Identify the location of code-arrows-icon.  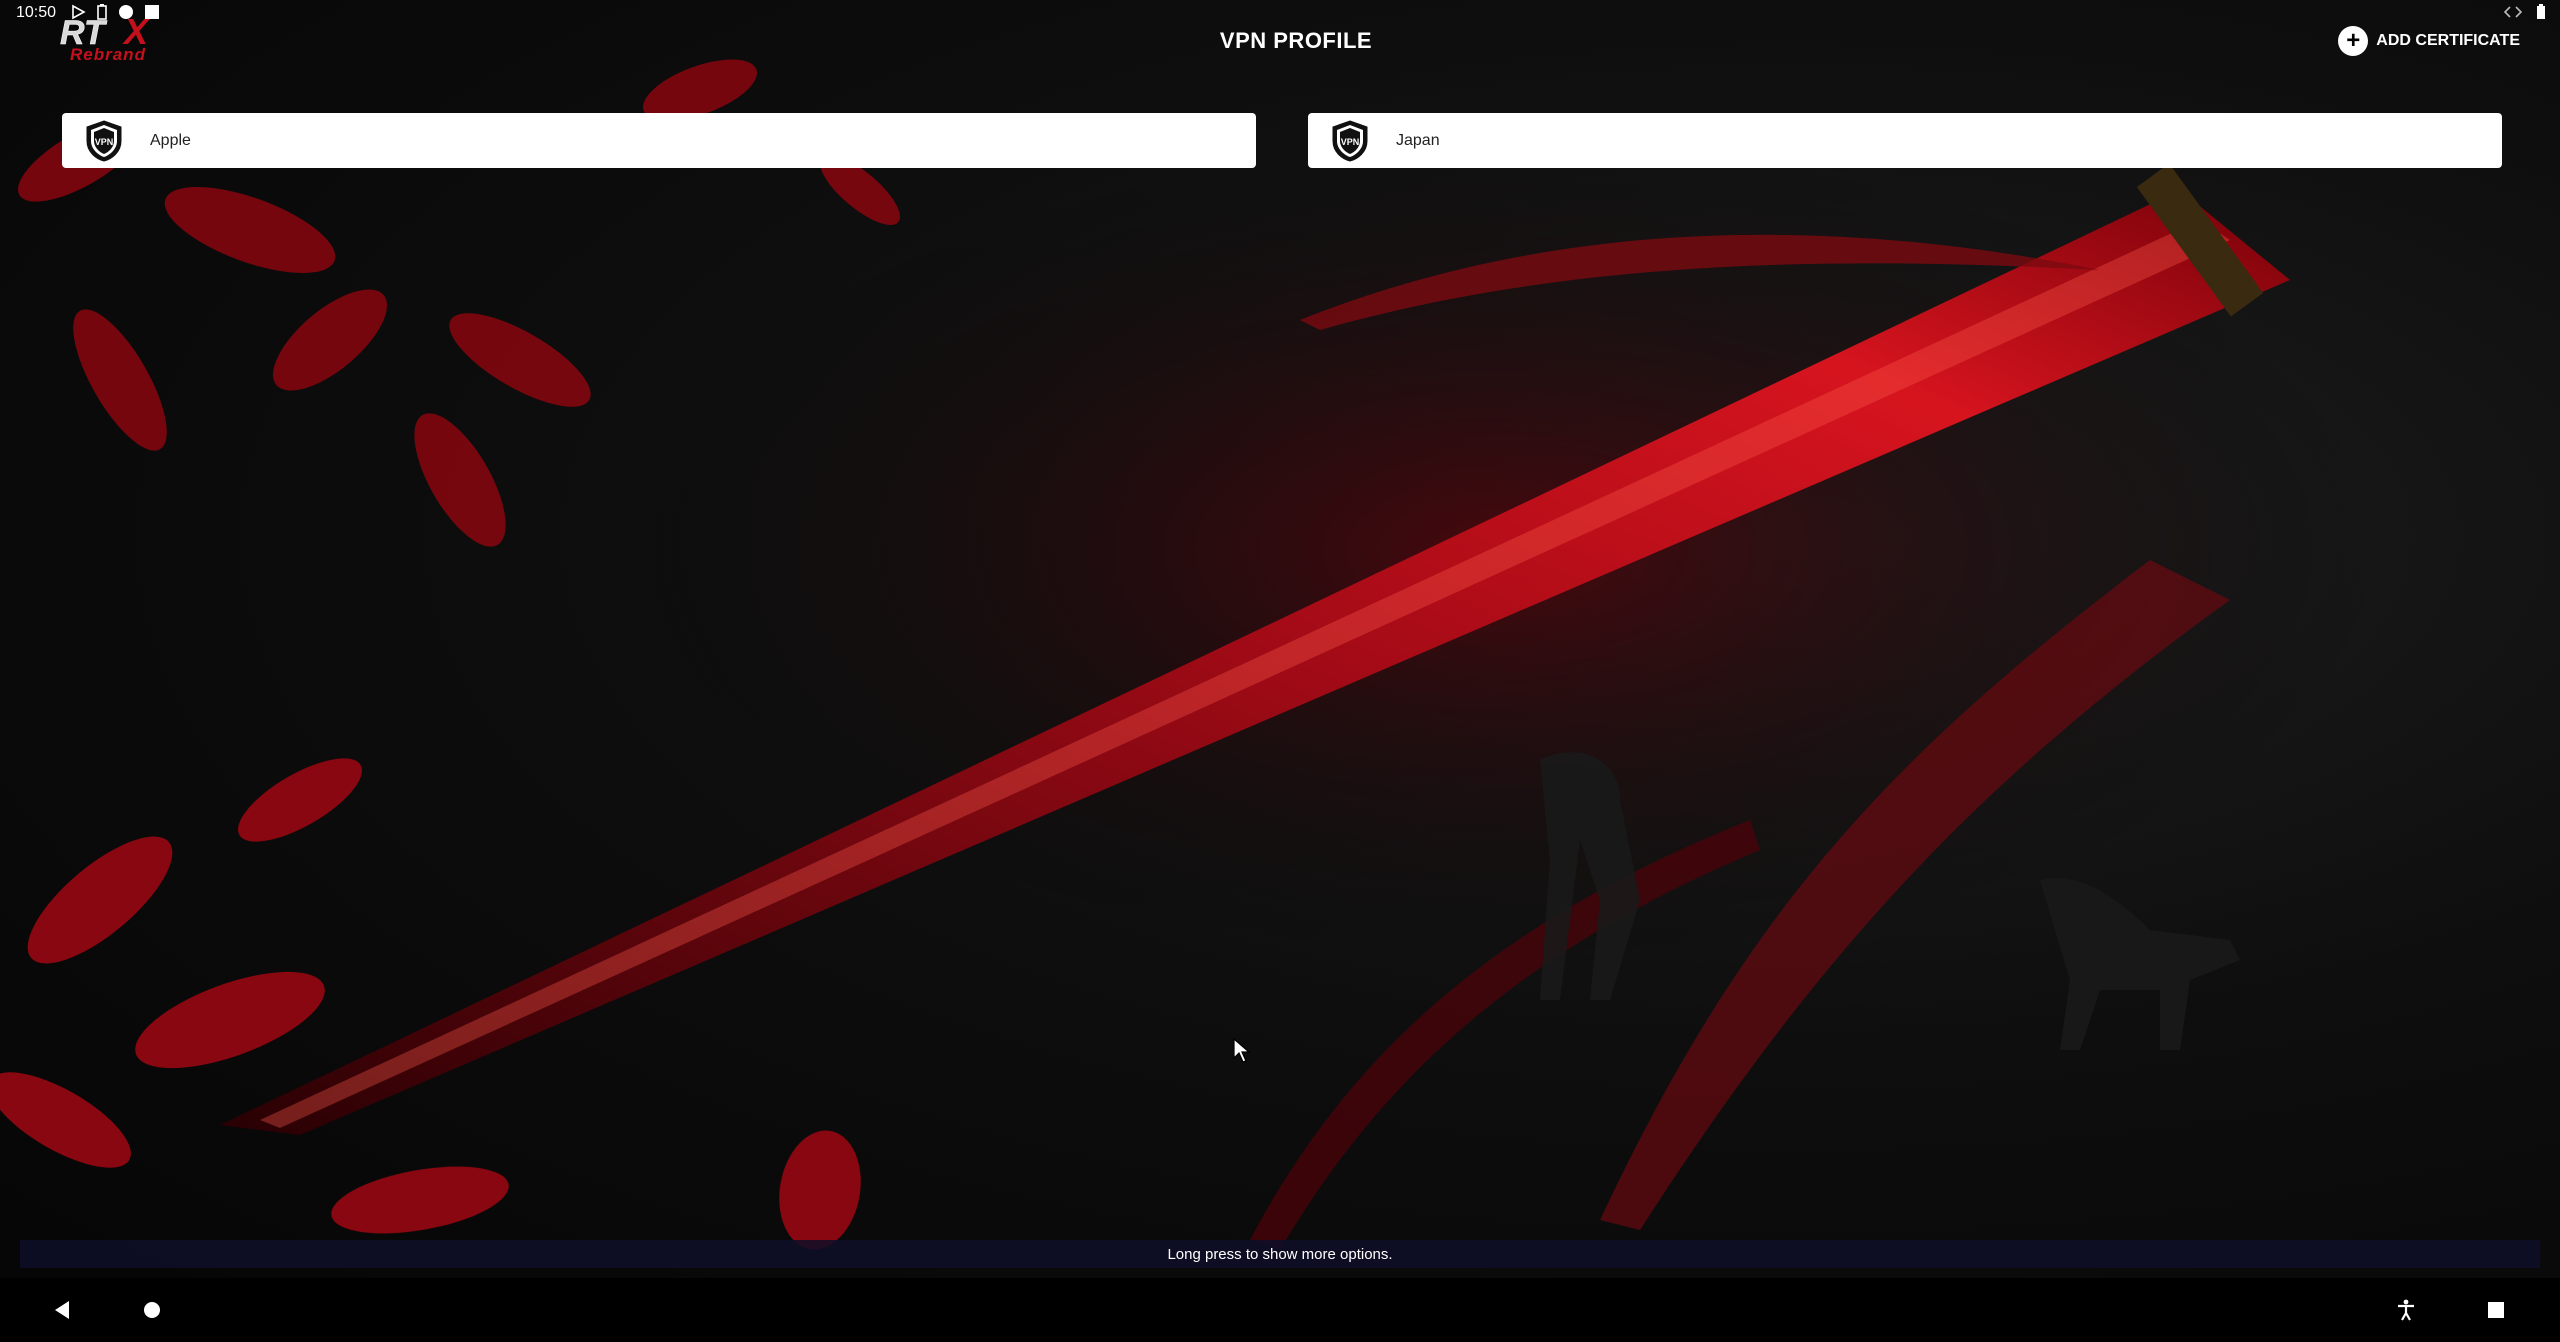
(2513, 12).